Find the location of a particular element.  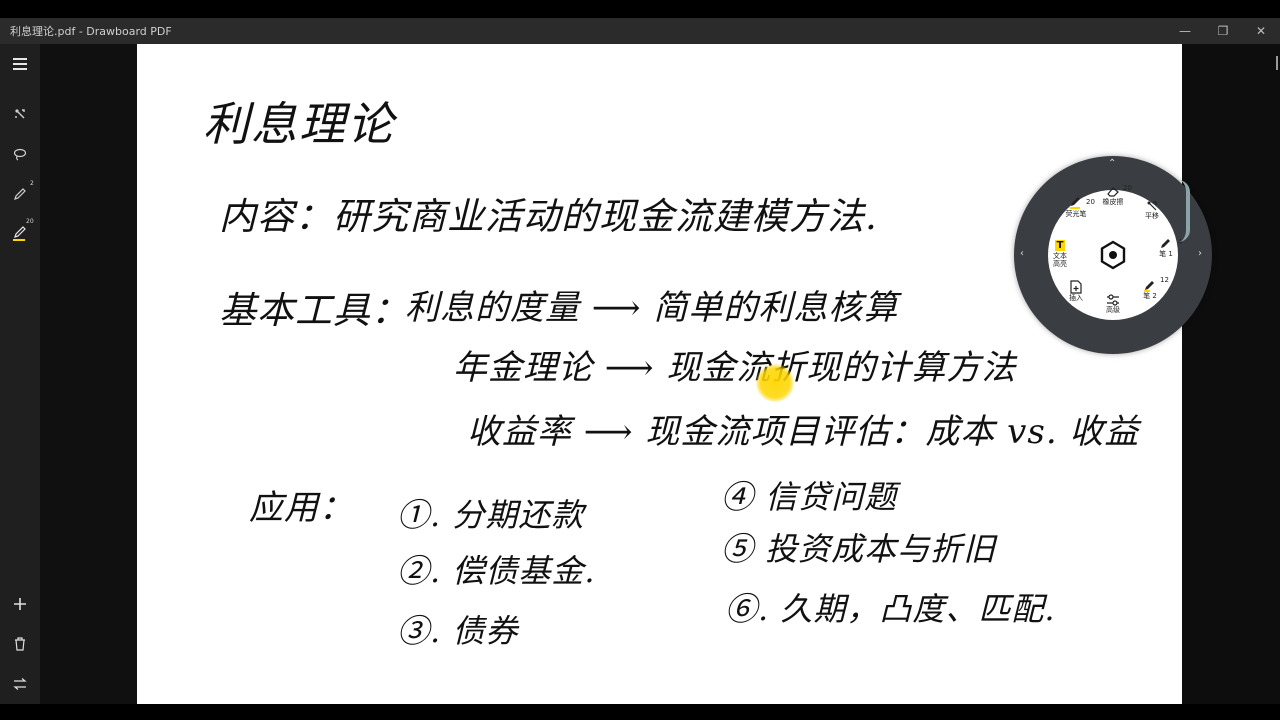

content-line: 内容：研究商业活动的现金流建模方法. is located at coordinates (548, 216).